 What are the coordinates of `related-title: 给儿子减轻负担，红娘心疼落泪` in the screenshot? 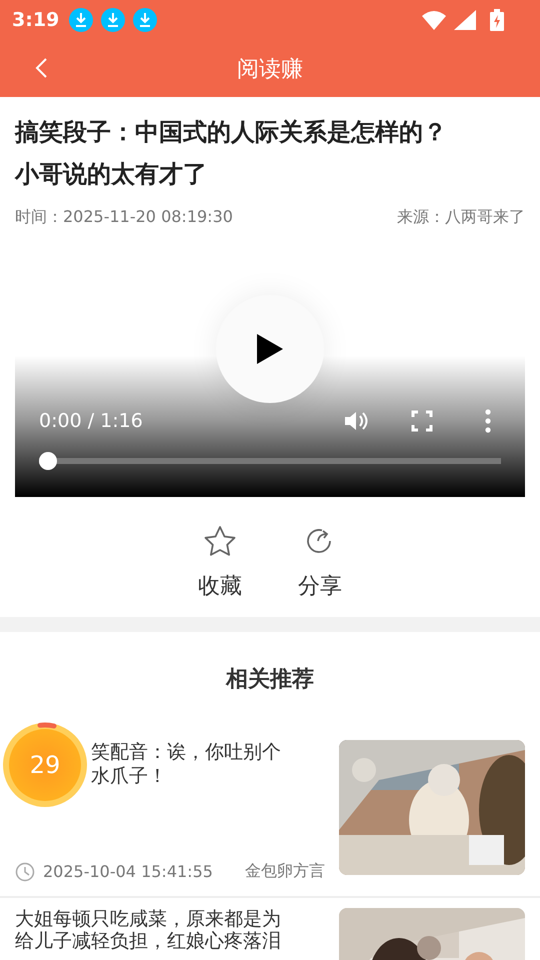 It's located at (170, 941).